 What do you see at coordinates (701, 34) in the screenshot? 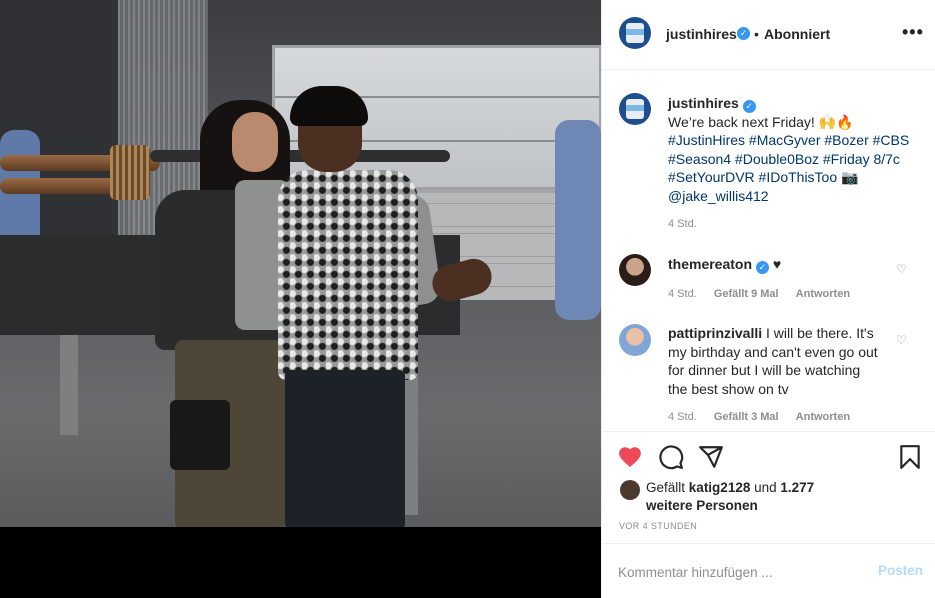
I see `author-username: justinhires` at bounding box center [701, 34].